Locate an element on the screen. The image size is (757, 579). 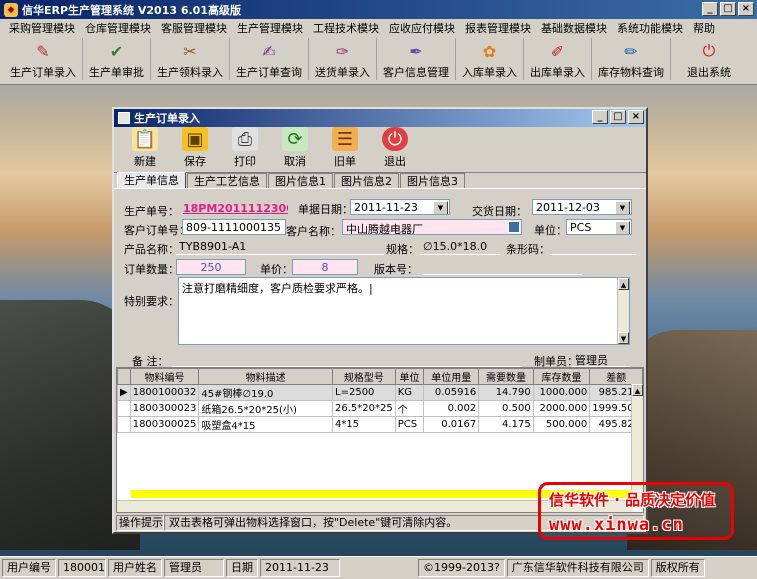
tab-order-info: 生产单信息 is located at coordinates (151, 180).